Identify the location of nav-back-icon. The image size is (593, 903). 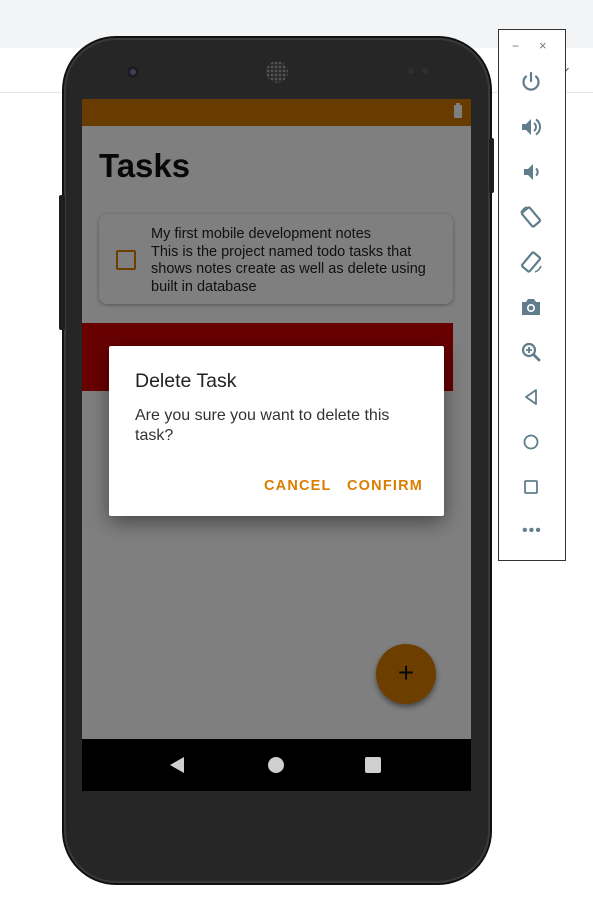
(177, 765).